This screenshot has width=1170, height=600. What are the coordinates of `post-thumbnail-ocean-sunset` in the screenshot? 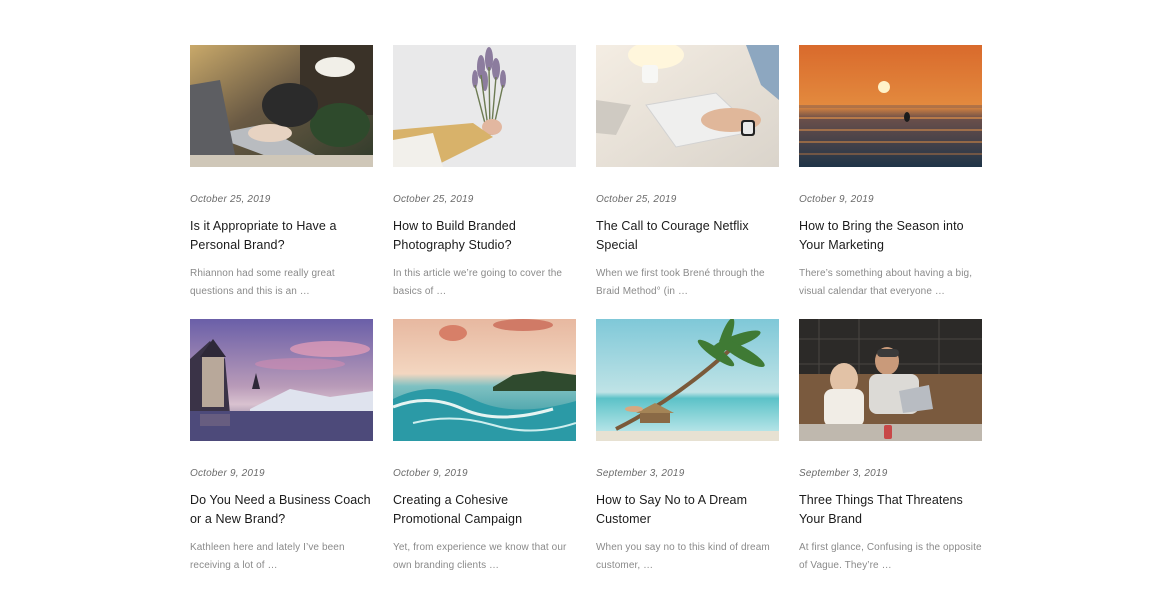 It's located at (890, 106).